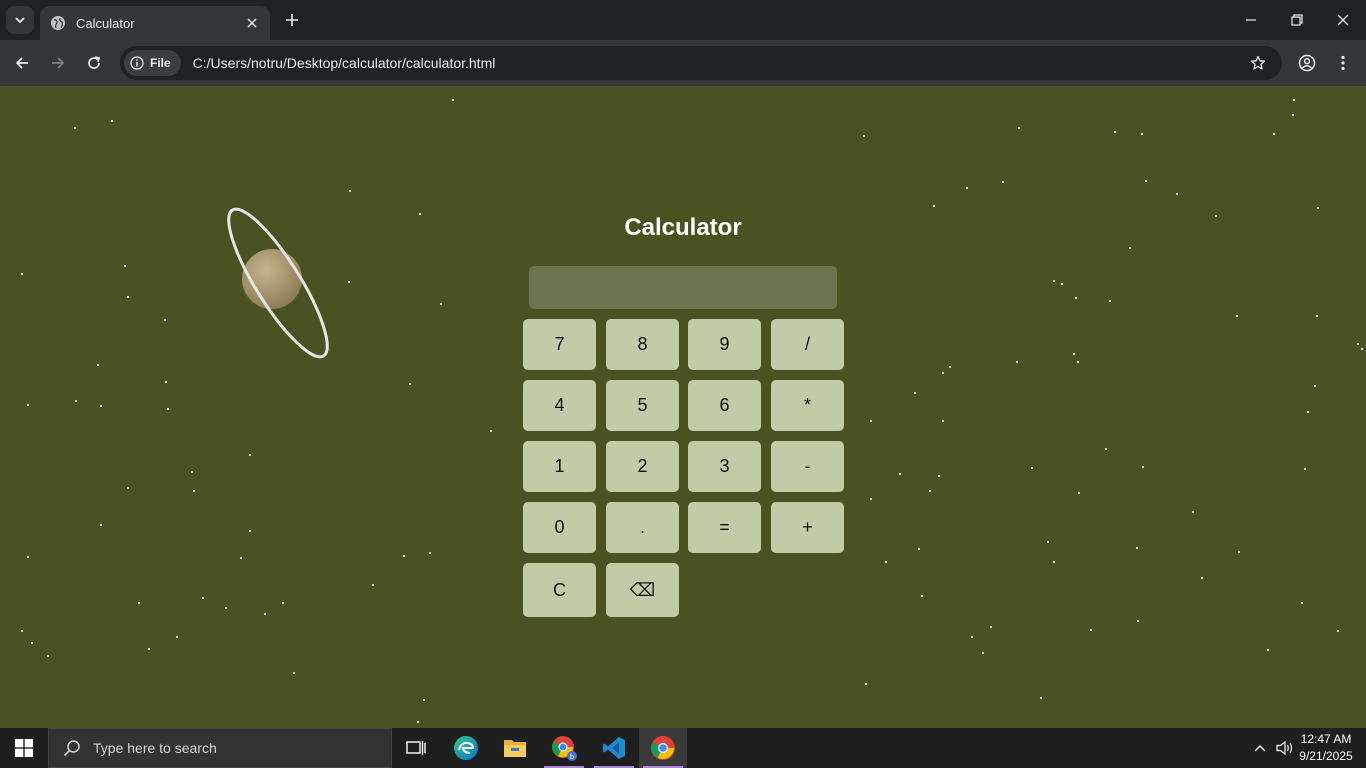  I want to click on chevron-down-icon, so click(20, 20).